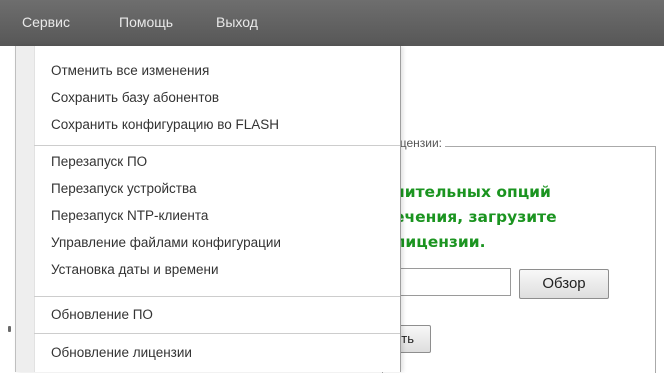 This screenshot has width=664, height=373. What do you see at coordinates (166, 242) in the screenshot?
I see `menu-item-config-file-management: Управление файлами конфигурации` at bounding box center [166, 242].